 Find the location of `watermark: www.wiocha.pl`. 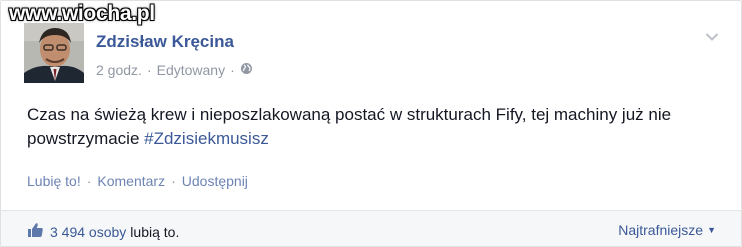

watermark: www.wiocha.pl is located at coordinates (82, 13).